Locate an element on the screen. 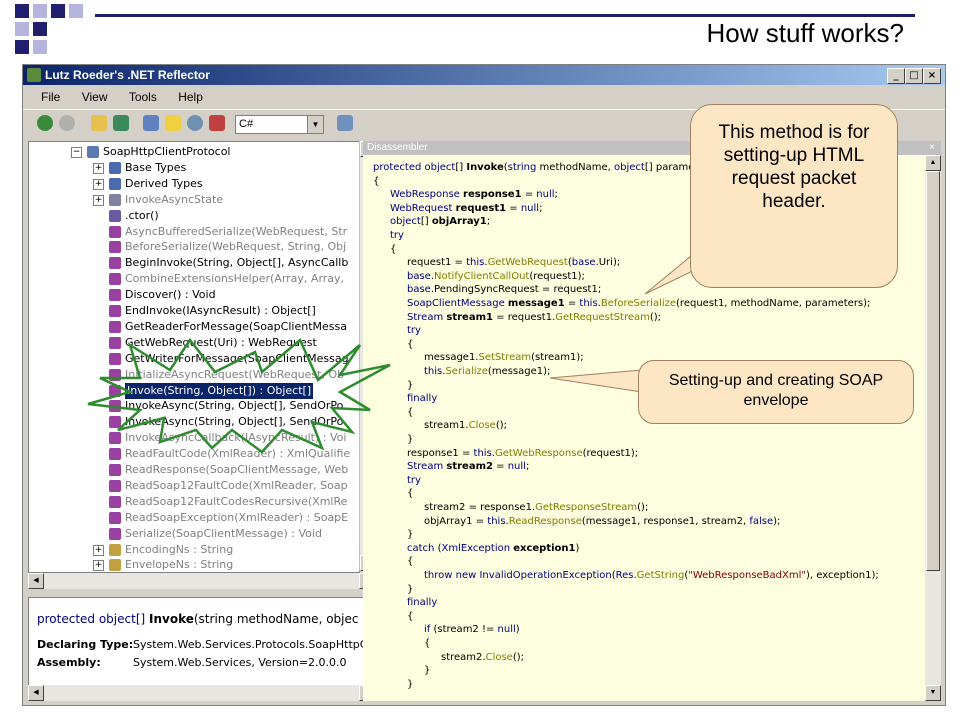  code-token: (request1, methodName, parameters); is located at coordinates (773, 303).